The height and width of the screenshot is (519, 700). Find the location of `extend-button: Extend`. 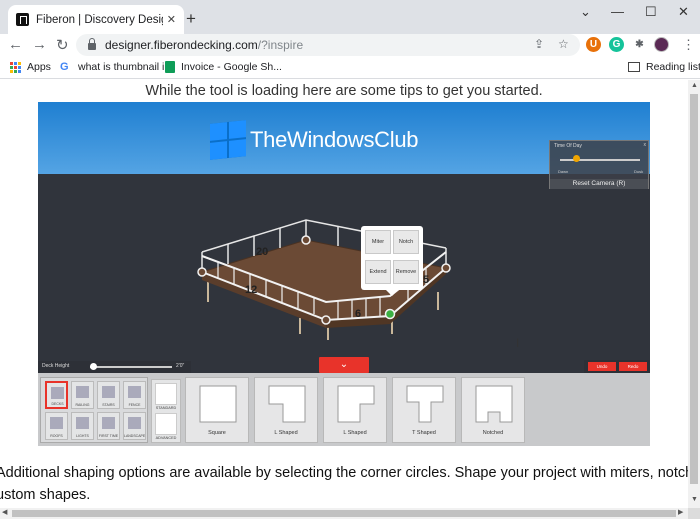

extend-button: Extend is located at coordinates (378, 272).